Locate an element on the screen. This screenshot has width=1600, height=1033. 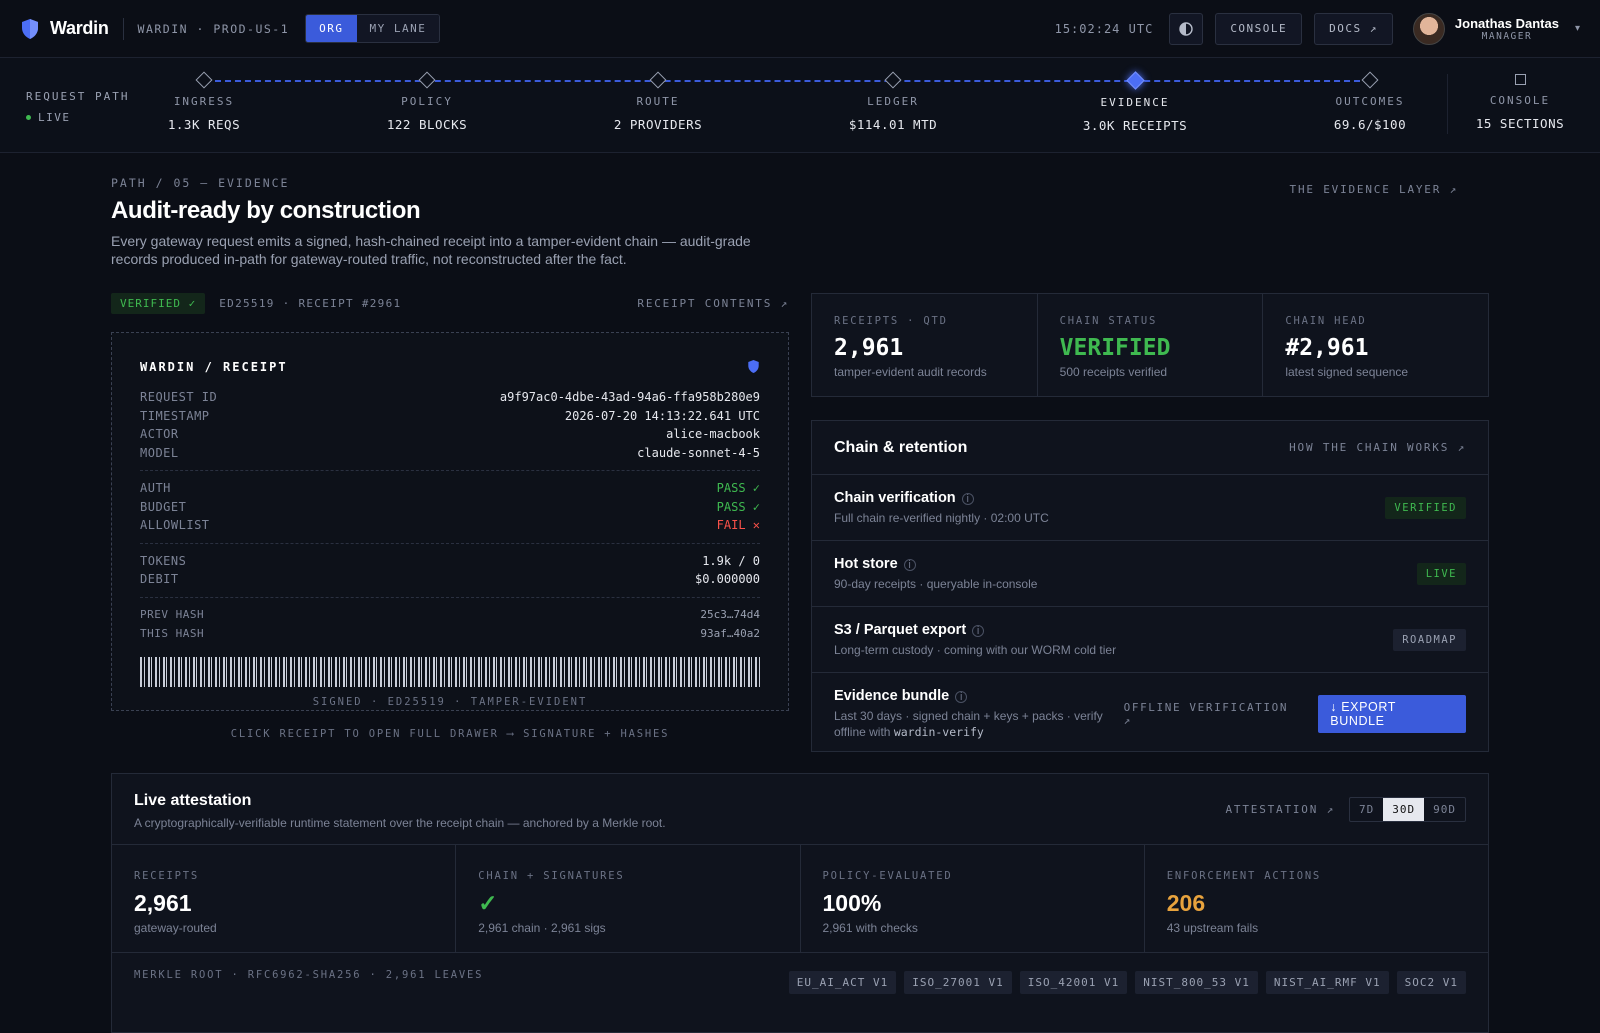
receipt-meta: ED25519 · RECEIPT #2961 is located at coordinates (310, 303).